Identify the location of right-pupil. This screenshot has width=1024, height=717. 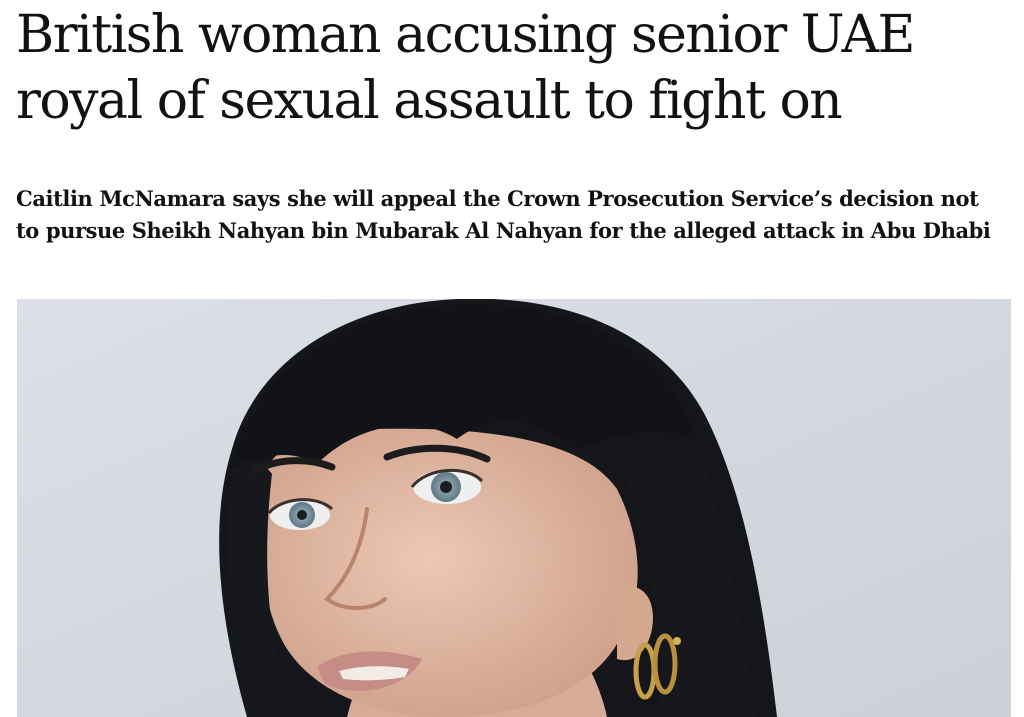
(446, 487).